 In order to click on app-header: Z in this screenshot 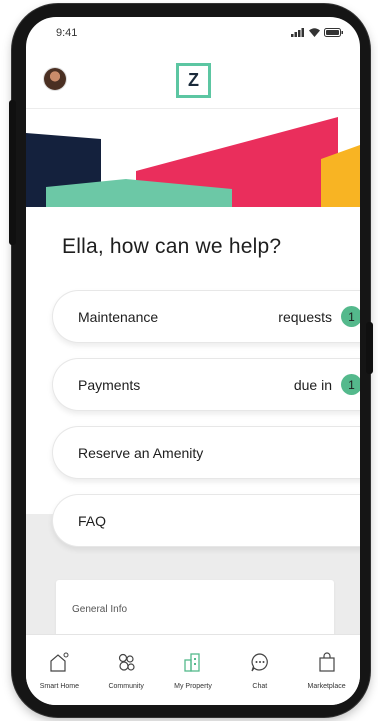, I will do `click(193, 80)`.